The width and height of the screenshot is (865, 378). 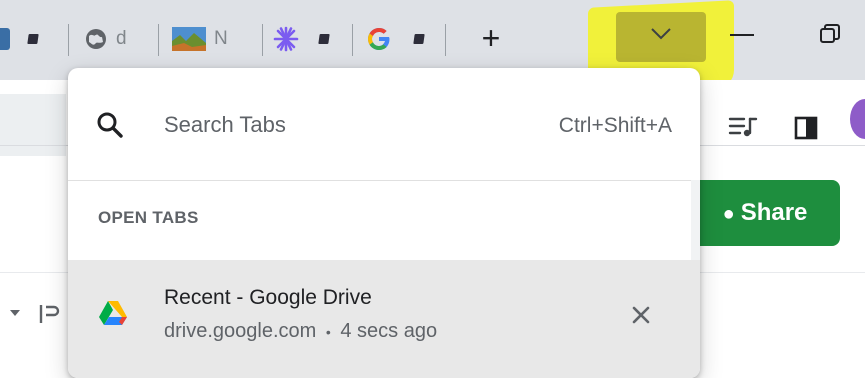 I want to click on purple-asterisk-icon, so click(x=286, y=39).